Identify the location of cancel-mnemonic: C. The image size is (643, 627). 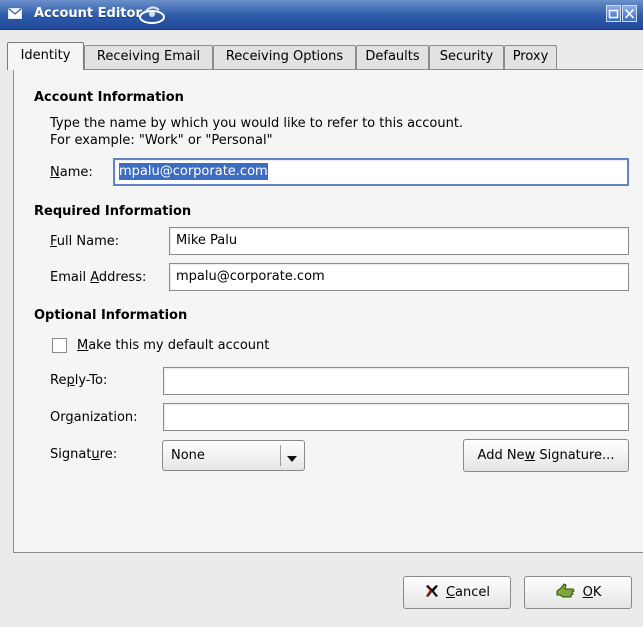
(450, 592).